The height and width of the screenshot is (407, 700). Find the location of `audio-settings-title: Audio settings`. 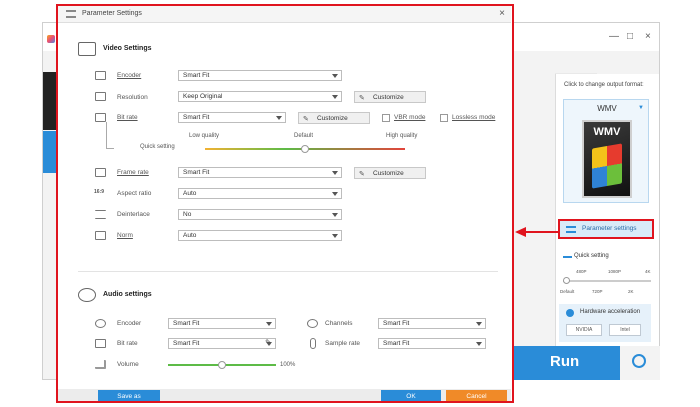

audio-settings-title: Audio settings is located at coordinates (127, 294).